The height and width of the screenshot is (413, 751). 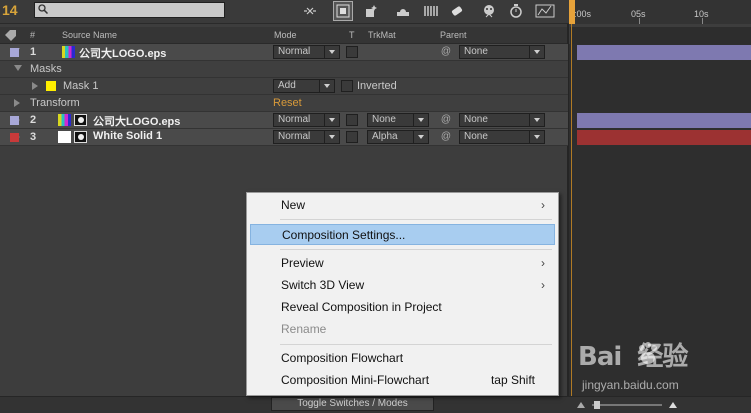 I want to click on transform-row: Transform Reset, so click(x=284, y=103).